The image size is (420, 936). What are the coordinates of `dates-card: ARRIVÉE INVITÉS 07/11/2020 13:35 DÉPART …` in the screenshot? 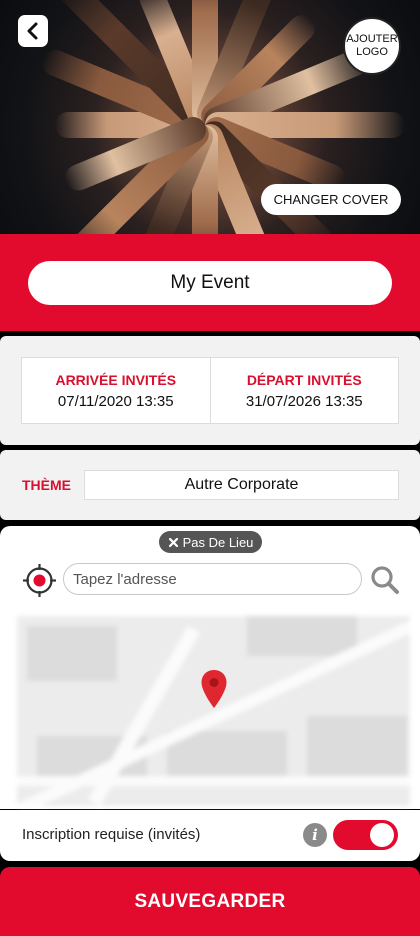 It's located at (210, 390).